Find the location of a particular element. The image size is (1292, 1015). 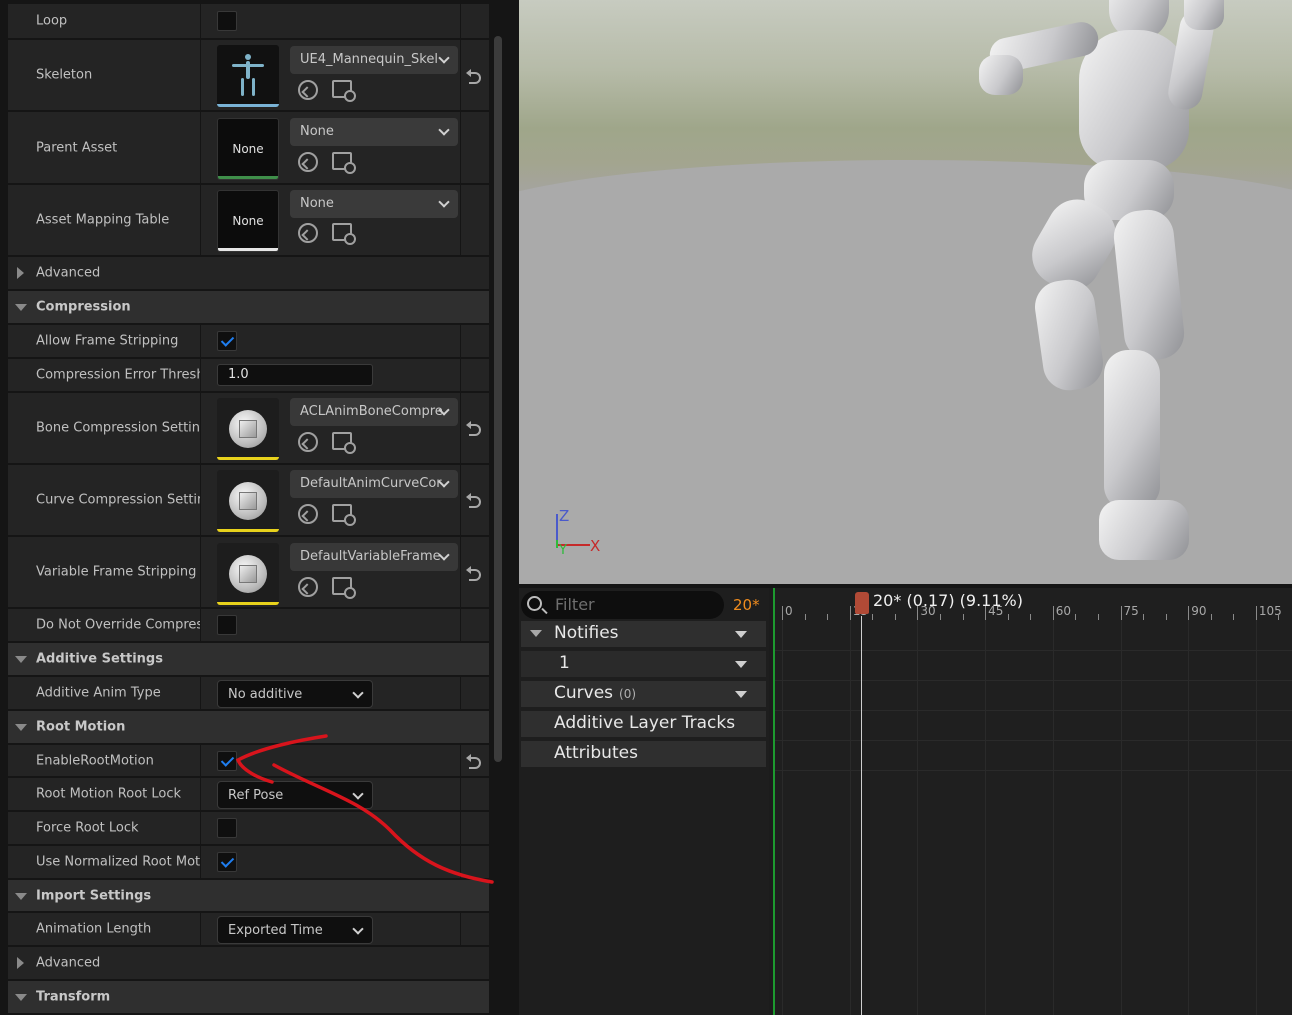

allow-frame-stripping-checkbox is located at coordinates (227, 341).